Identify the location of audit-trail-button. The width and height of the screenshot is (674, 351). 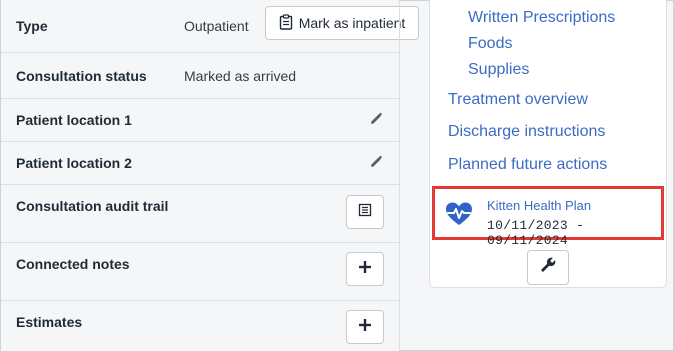
(365, 212).